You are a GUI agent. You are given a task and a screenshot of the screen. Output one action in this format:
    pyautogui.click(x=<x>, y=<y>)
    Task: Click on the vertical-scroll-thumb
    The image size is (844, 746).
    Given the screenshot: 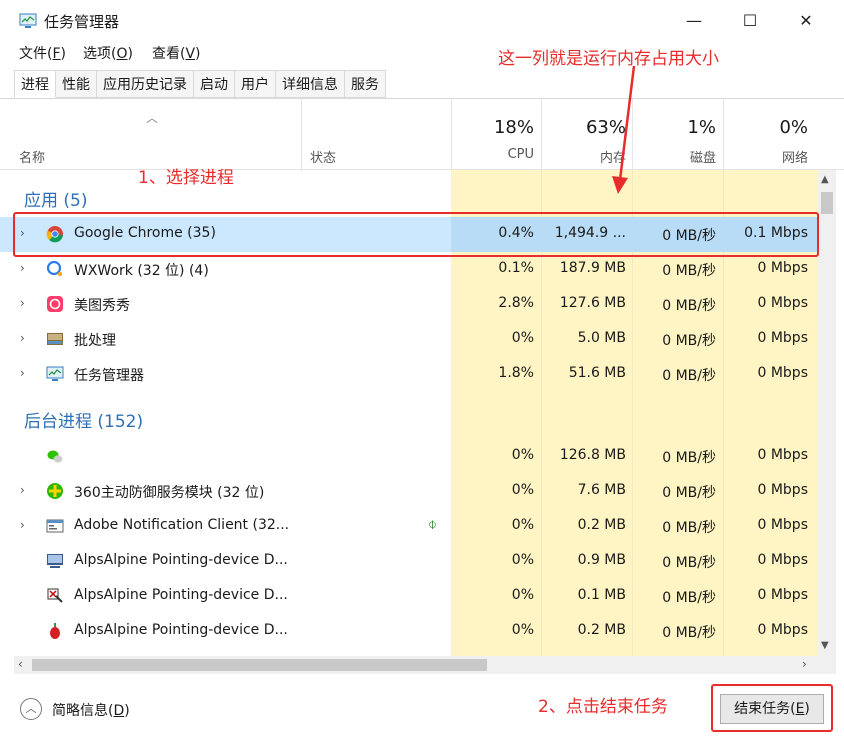 What is the action you would take?
    pyautogui.click(x=827, y=203)
    